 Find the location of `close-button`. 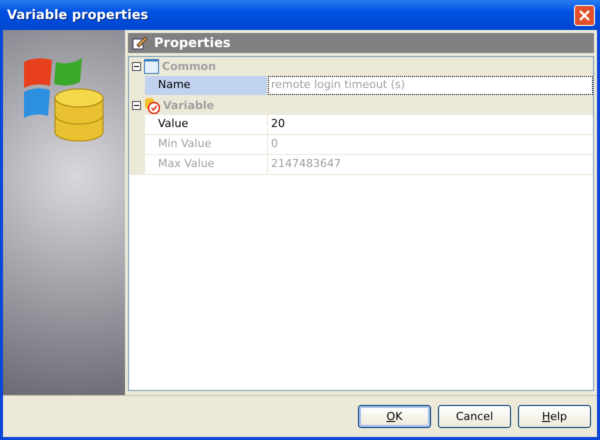

close-button is located at coordinates (584, 15).